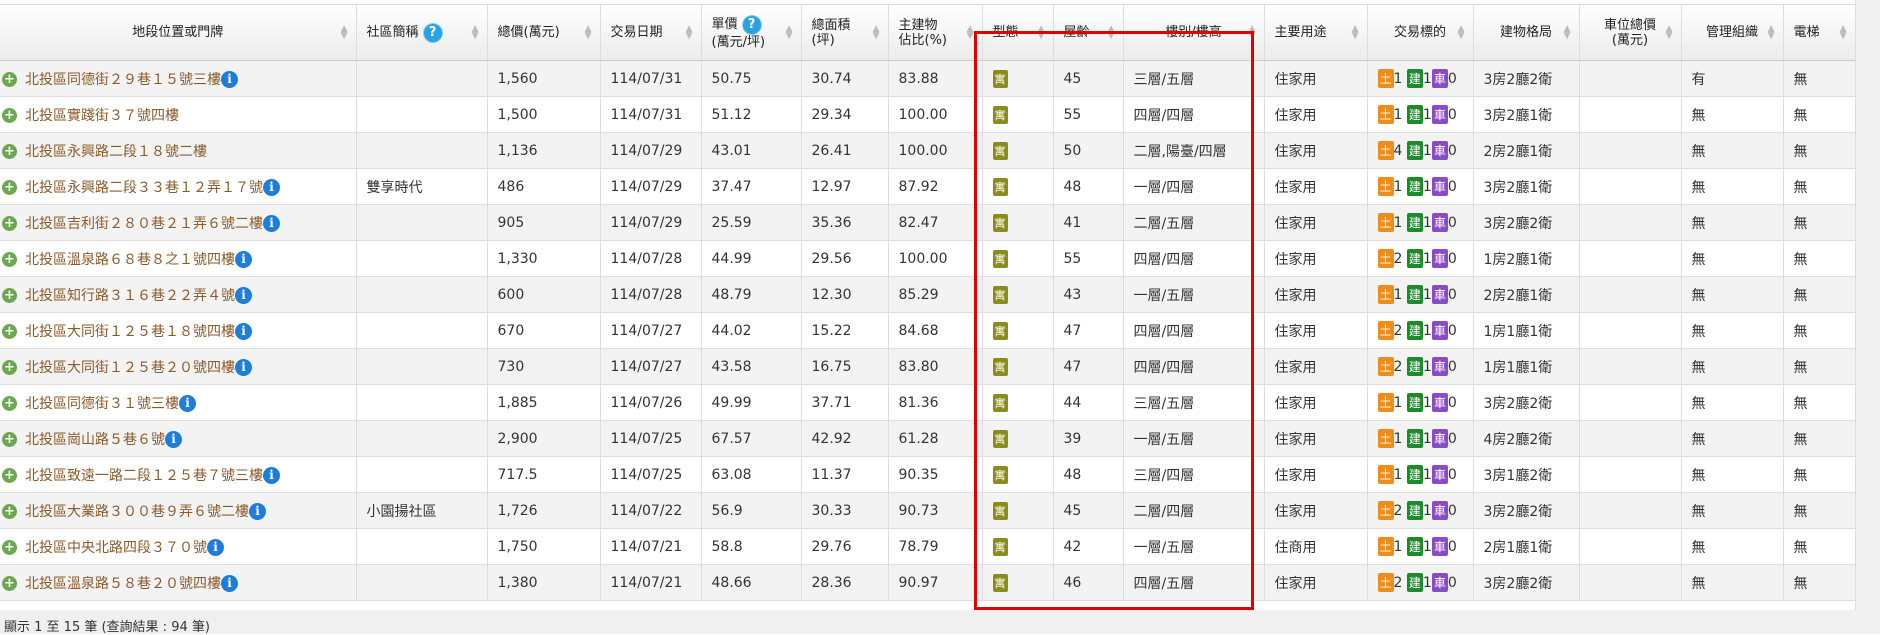  What do you see at coordinates (123, 584) in the screenshot?
I see `address-link: 北投區溫泉路５８巷２０號四樓` at bounding box center [123, 584].